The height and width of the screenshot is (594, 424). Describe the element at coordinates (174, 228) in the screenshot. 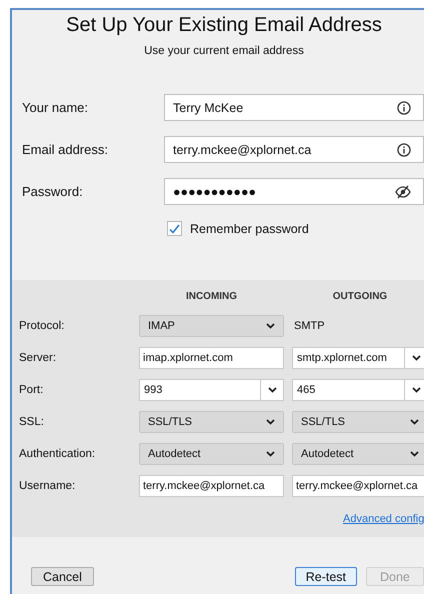

I see `checkbox` at that location.